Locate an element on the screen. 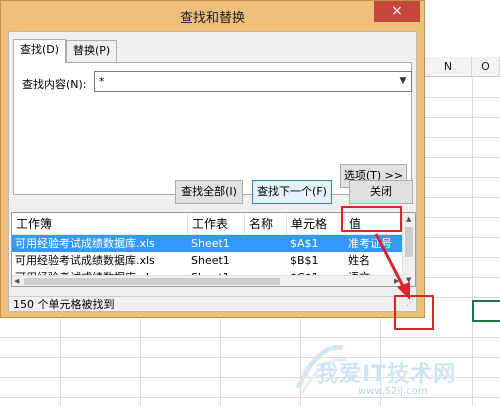  status-text: 150 个单元格被找到 is located at coordinates (64, 304).